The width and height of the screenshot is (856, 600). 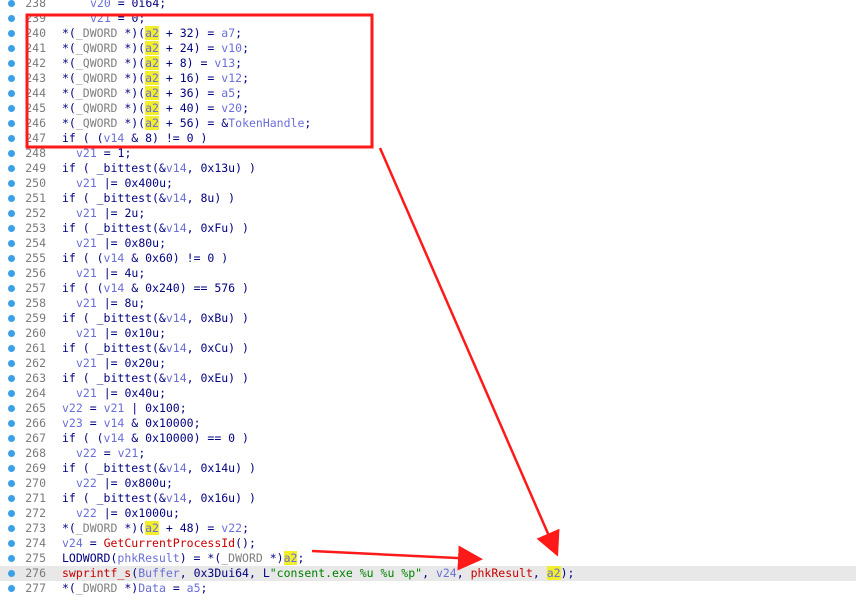 I want to click on code-line: 261 if ( _bittest(&v14, 0xCu) ), so click(x=428, y=348).